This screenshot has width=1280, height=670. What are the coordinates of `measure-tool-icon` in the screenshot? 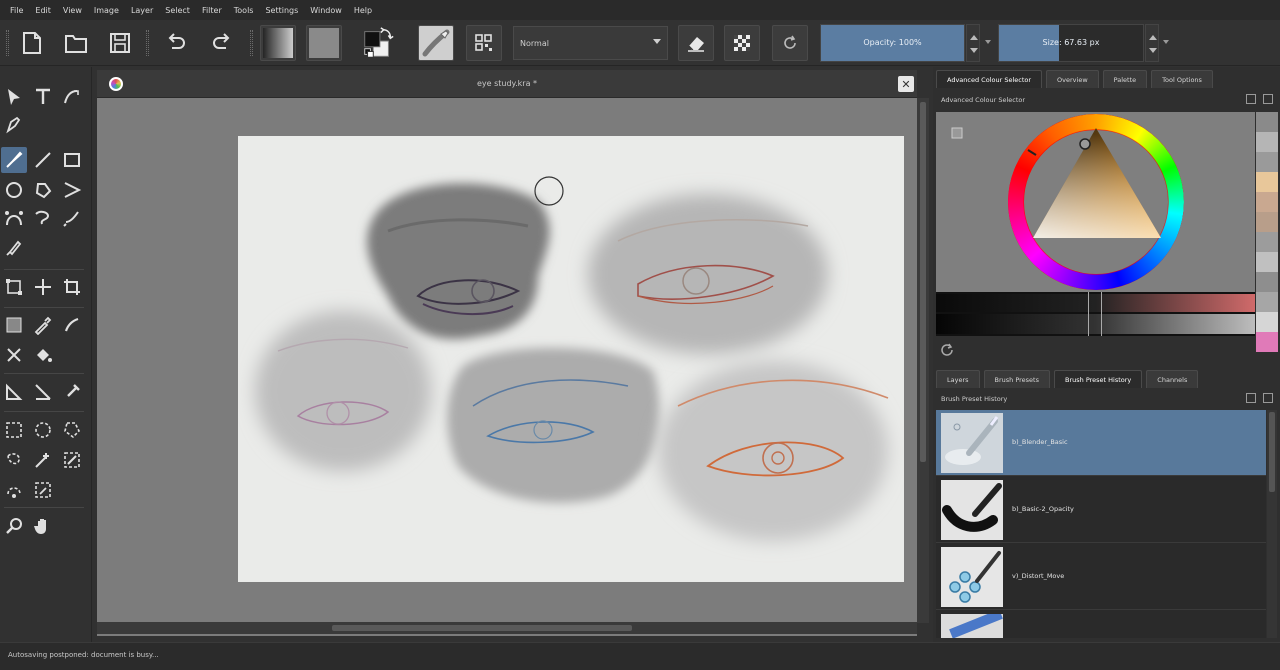 It's located at (43, 392).